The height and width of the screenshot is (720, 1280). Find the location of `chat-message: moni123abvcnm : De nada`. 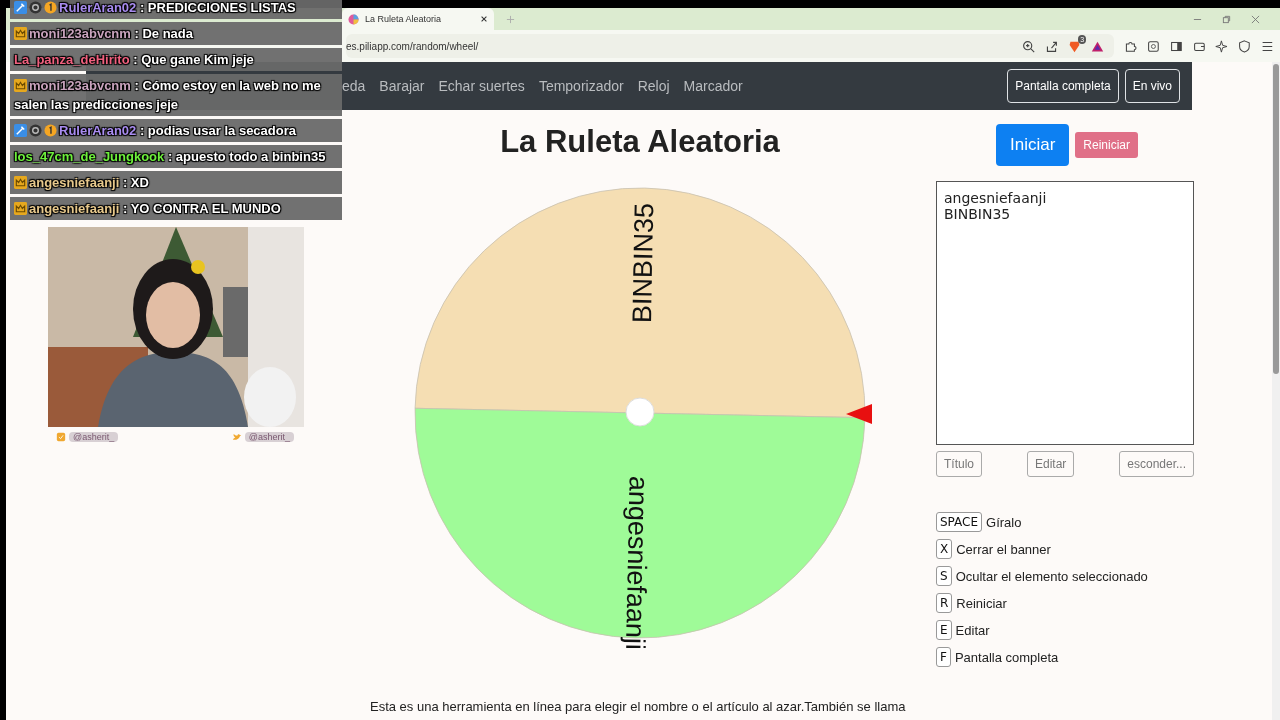

chat-message: moni123abvcnm : De nada is located at coordinates (103, 33).